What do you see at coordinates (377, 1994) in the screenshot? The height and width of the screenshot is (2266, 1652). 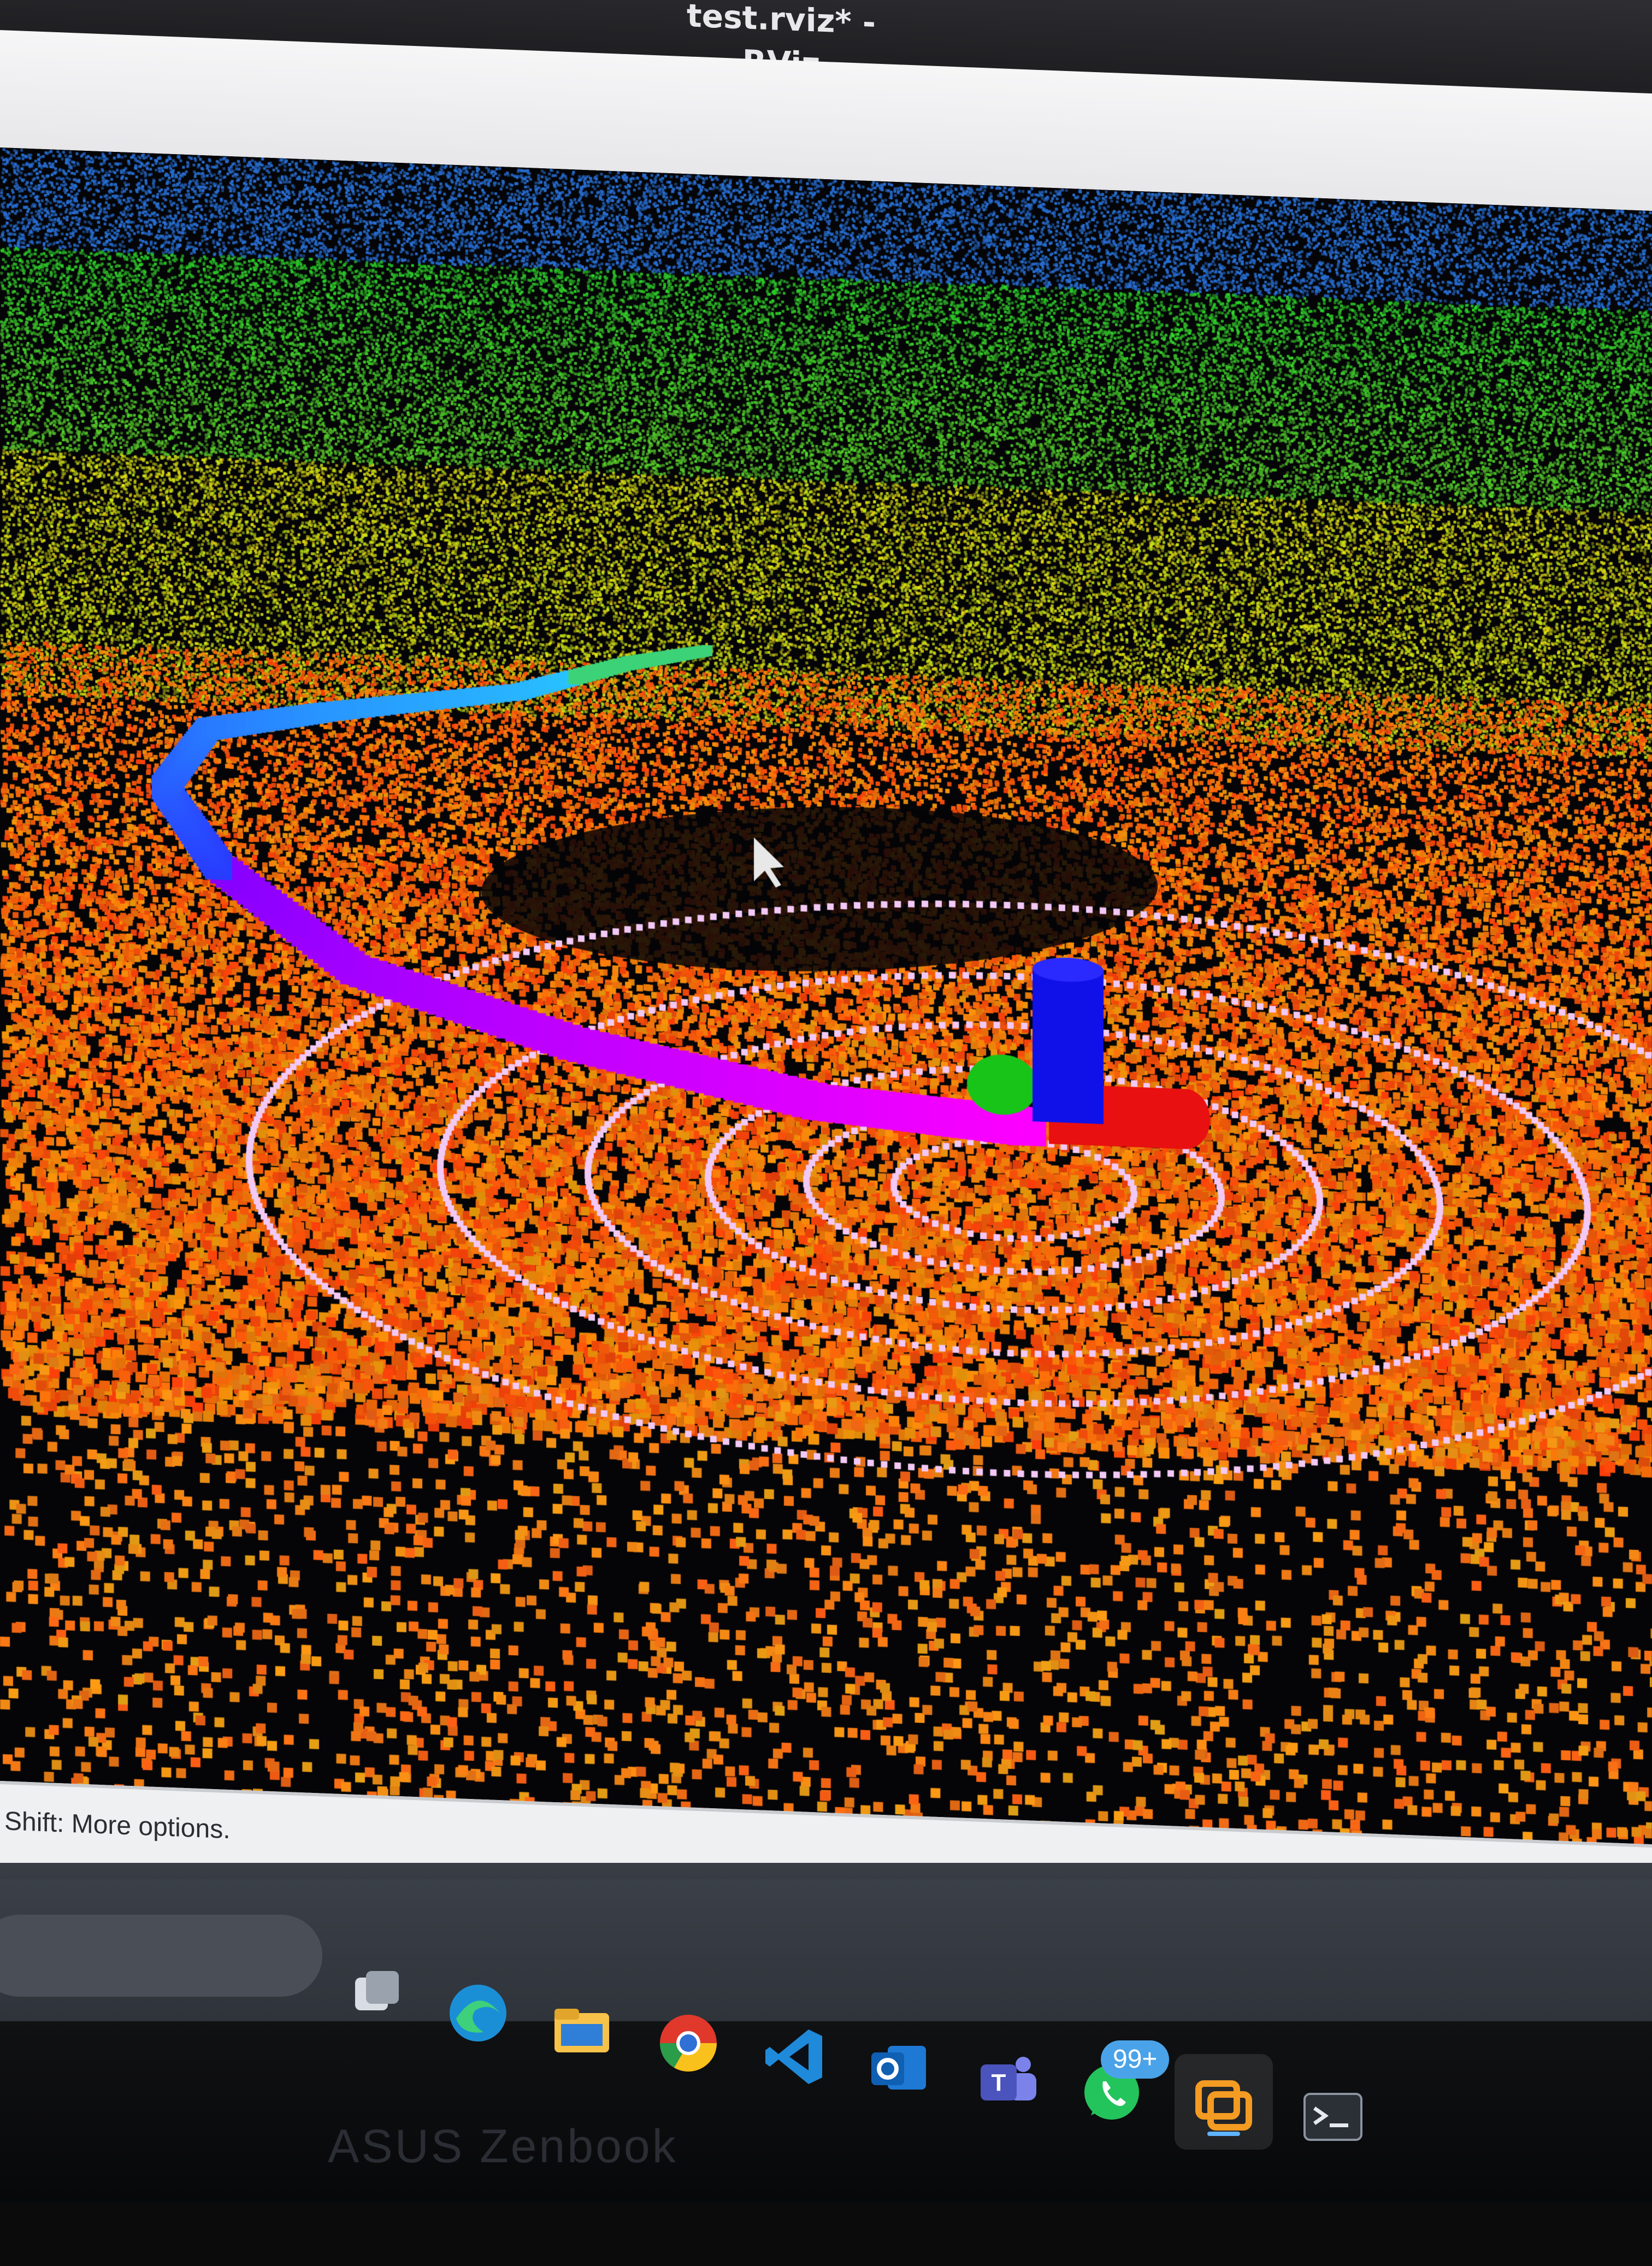 I see `task-view-icon` at bounding box center [377, 1994].